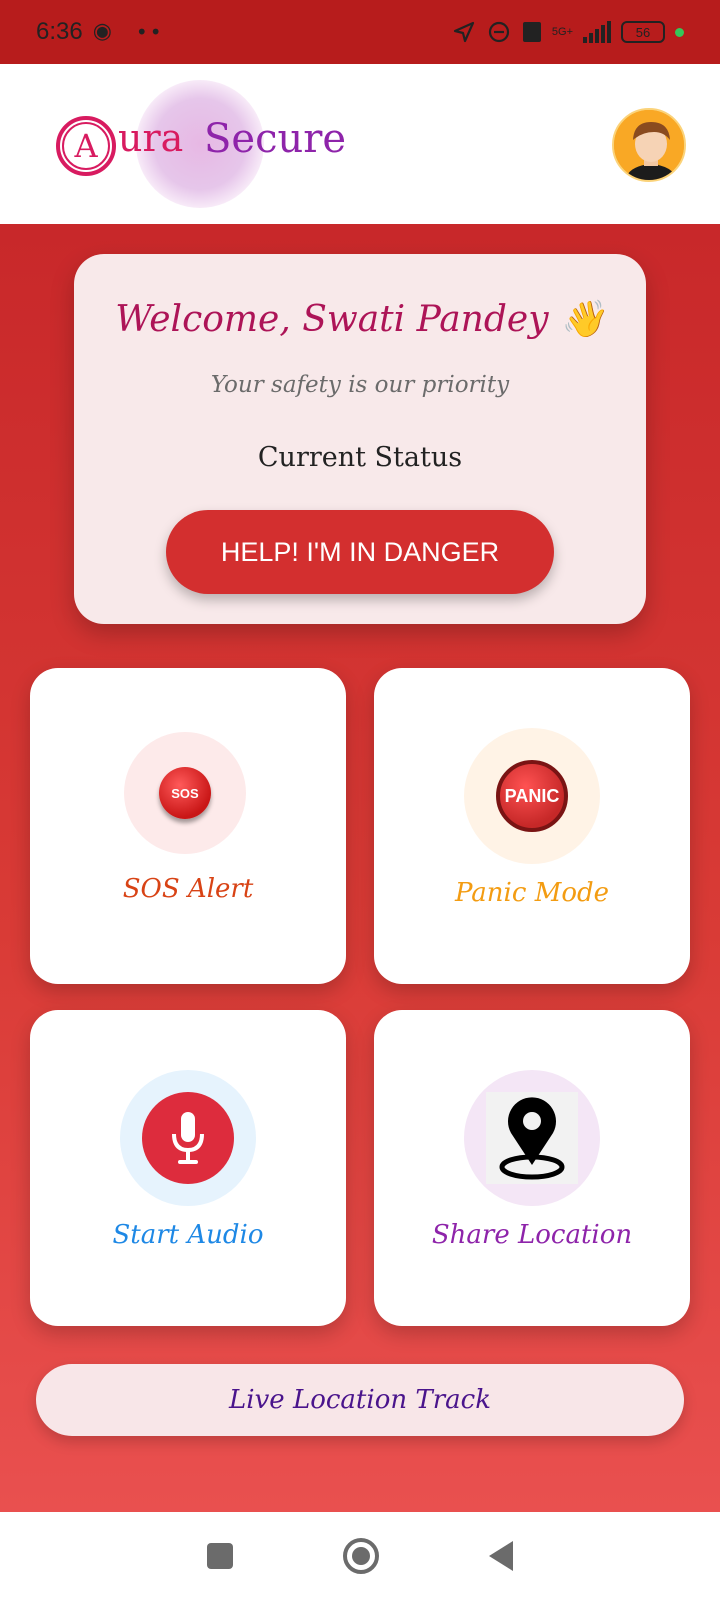 This screenshot has height=1600, width=720. I want to click on help-danger-button: HELP! I'M IN DANGER, so click(360, 552).